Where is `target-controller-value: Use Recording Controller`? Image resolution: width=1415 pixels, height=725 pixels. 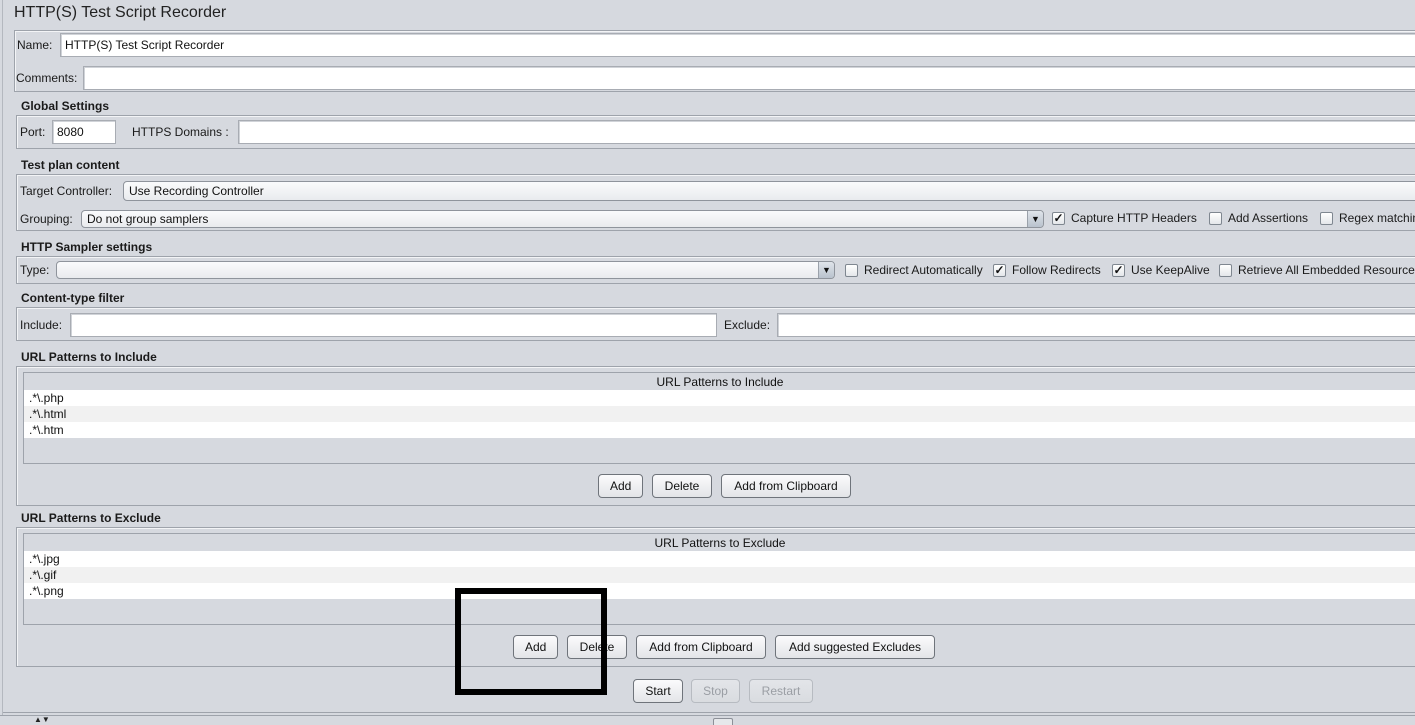 target-controller-value: Use Recording Controller is located at coordinates (196, 191).